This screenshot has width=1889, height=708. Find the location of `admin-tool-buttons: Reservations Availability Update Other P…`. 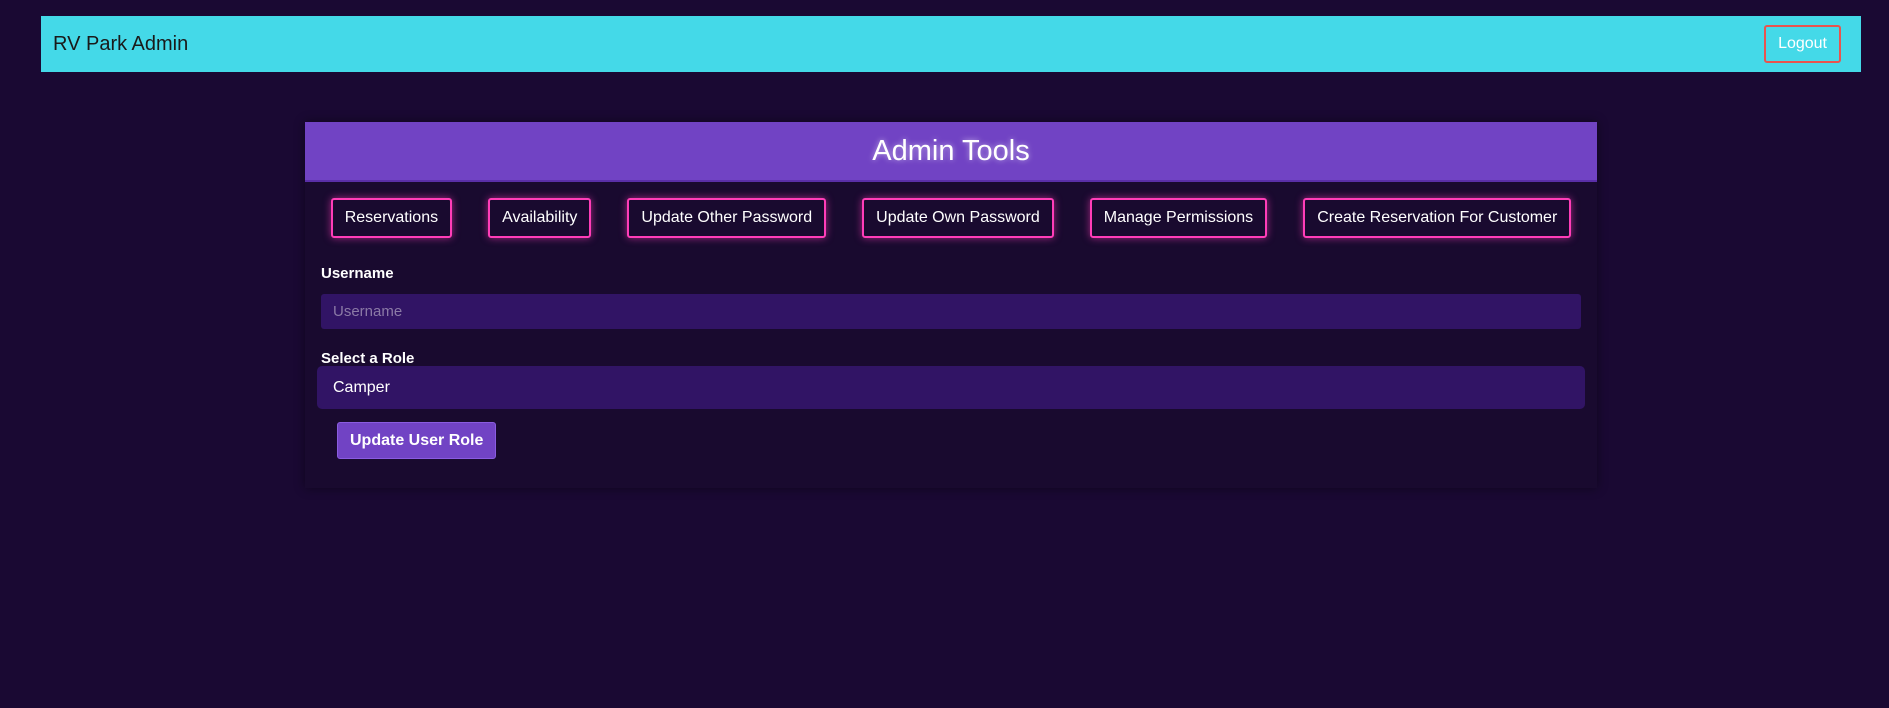

admin-tool-buttons: Reservations Availability Update Other P… is located at coordinates (951, 218).